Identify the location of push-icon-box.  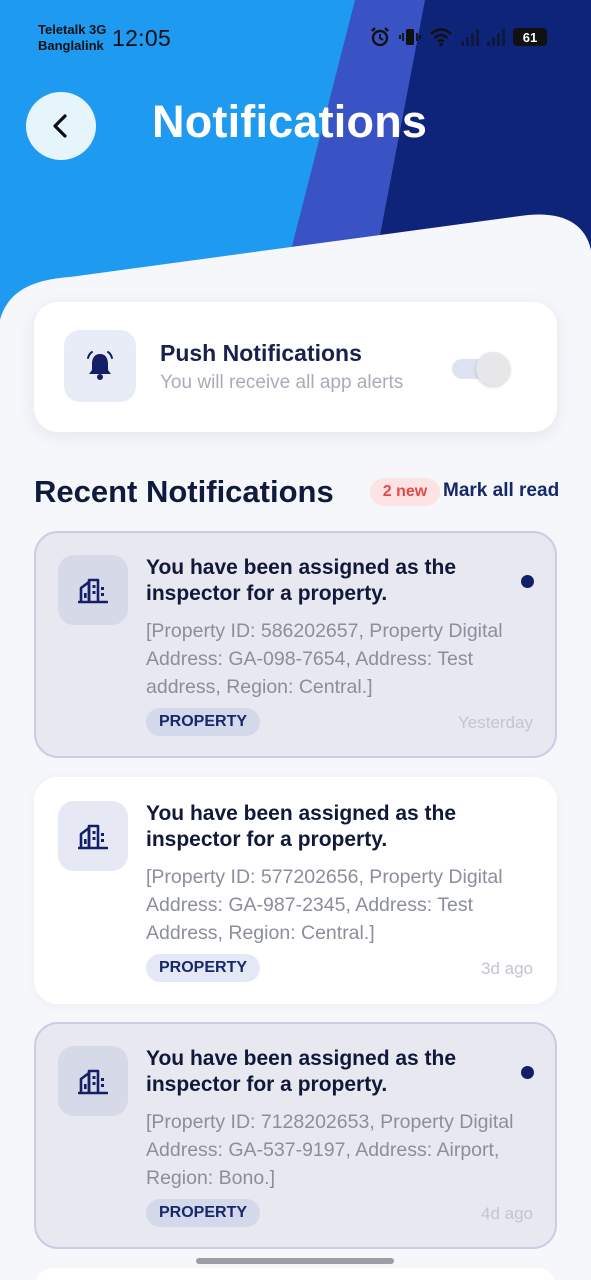
(100, 366).